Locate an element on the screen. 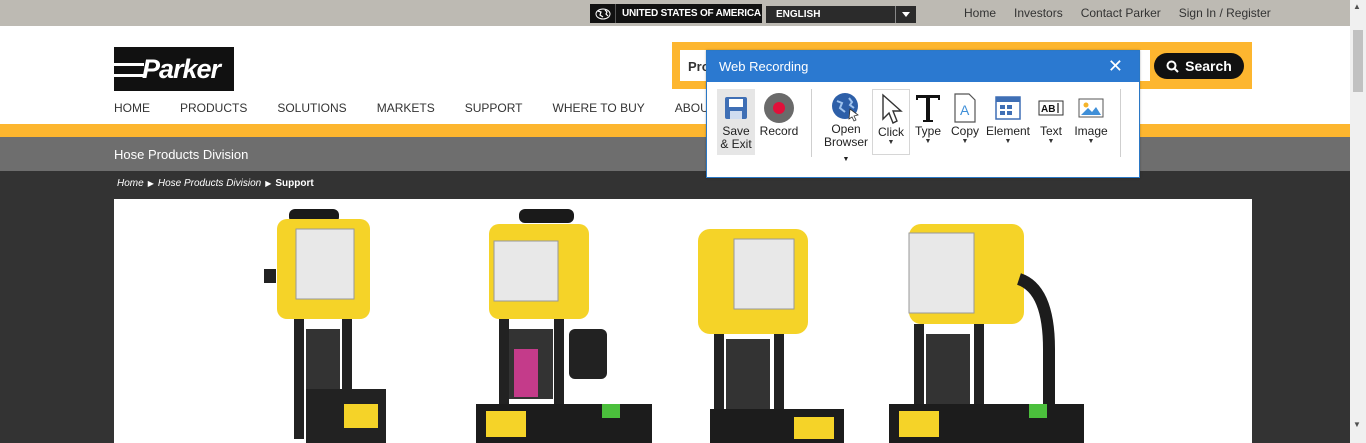 This screenshot has width=1366, height=443. breadcrumb-current: Support is located at coordinates (294, 183).